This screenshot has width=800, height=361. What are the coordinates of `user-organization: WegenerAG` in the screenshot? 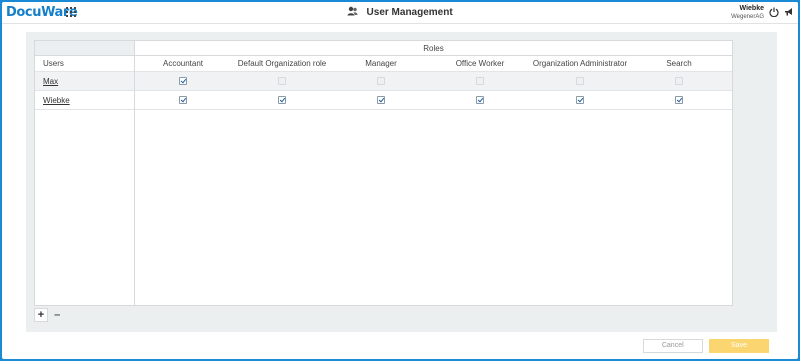 It's located at (747, 17).